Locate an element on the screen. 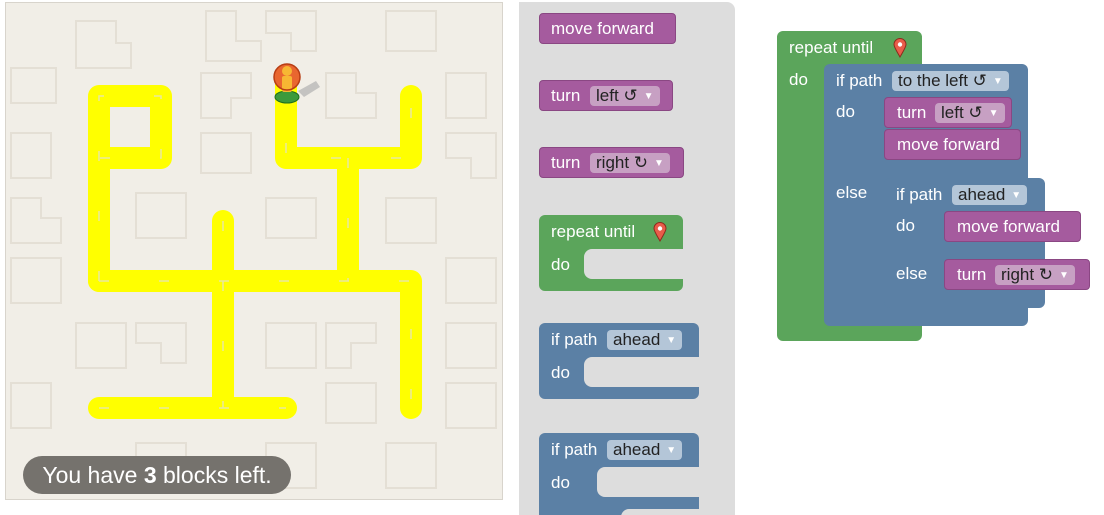 The width and height of the screenshot is (1104, 515). blocks-left-count: 3 is located at coordinates (150, 475).